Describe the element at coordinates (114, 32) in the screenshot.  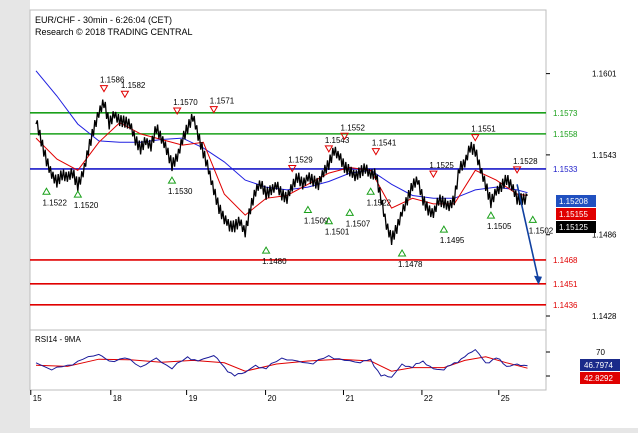
I see `chart-header-line2: Research © 2018 TRADING CENTRAL` at that location.